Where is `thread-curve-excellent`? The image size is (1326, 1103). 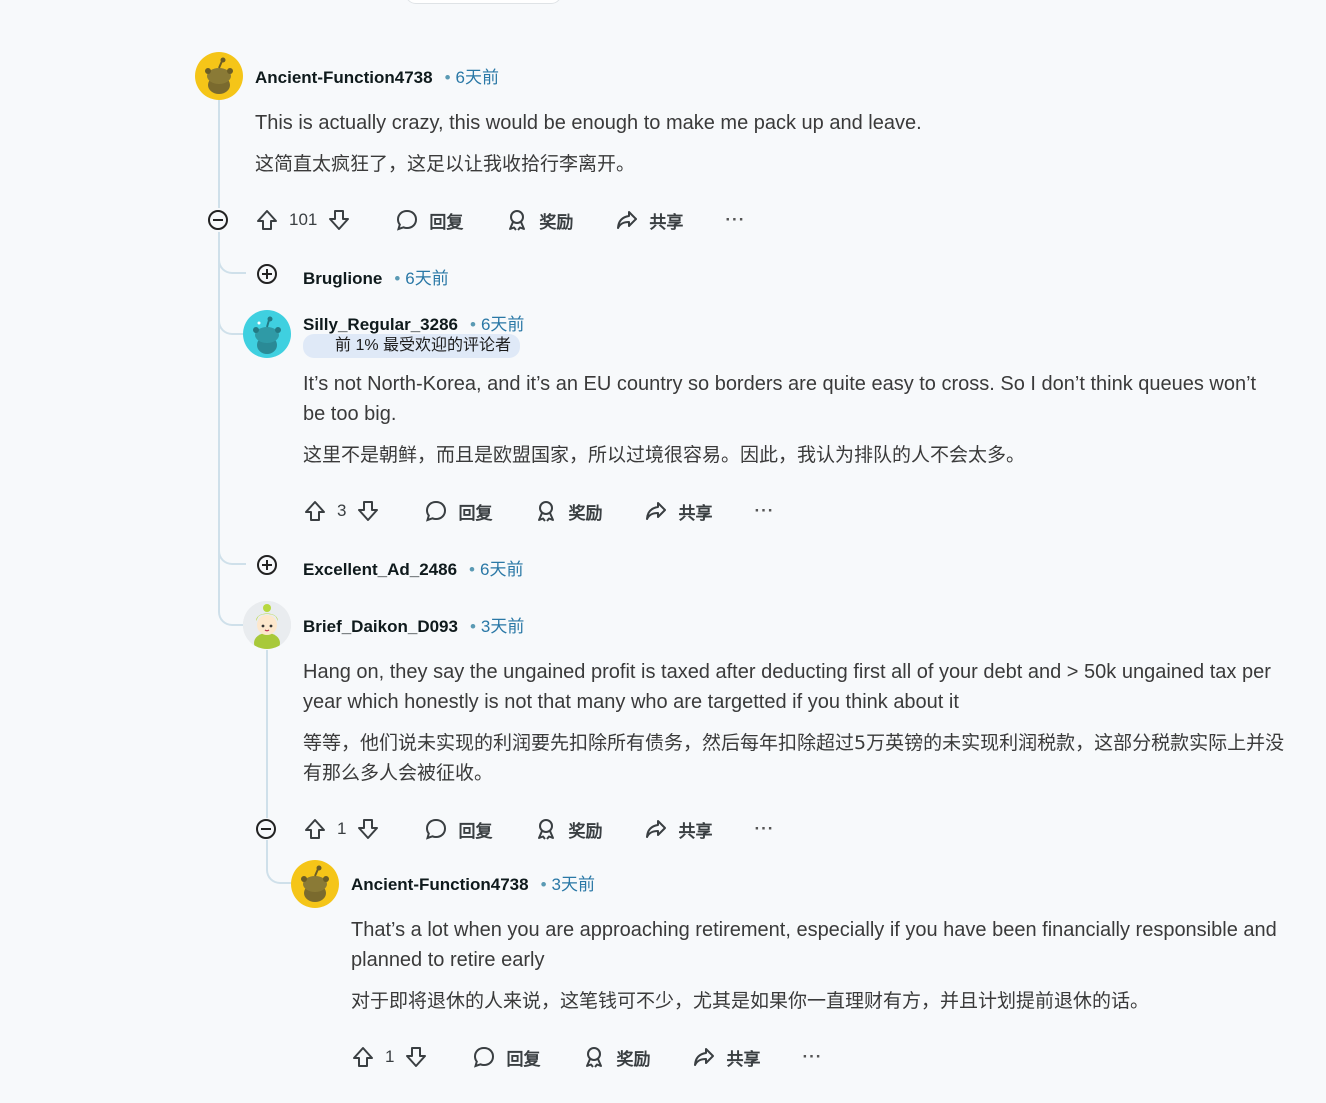 thread-curve-excellent is located at coordinates (232, 551).